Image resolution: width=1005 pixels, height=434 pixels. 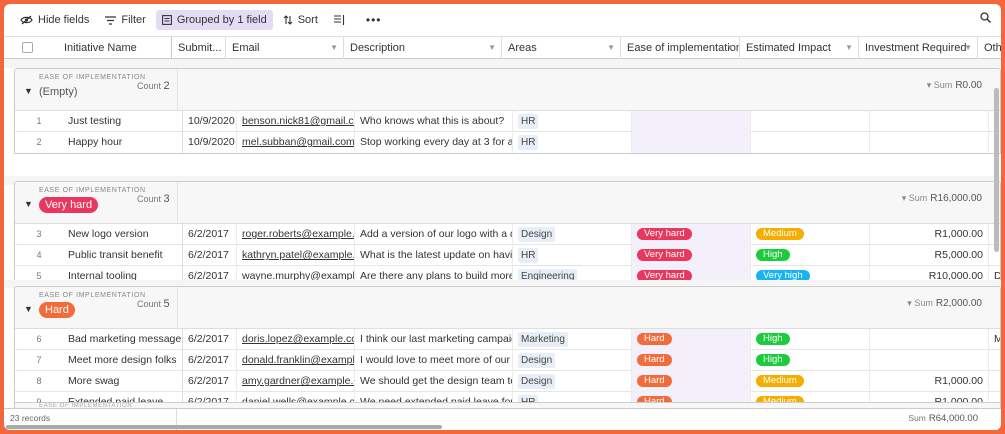 What do you see at coordinates (994, 339) in the screenshot?
I see `other-cell: Mo` at bounding box center [994, 339].